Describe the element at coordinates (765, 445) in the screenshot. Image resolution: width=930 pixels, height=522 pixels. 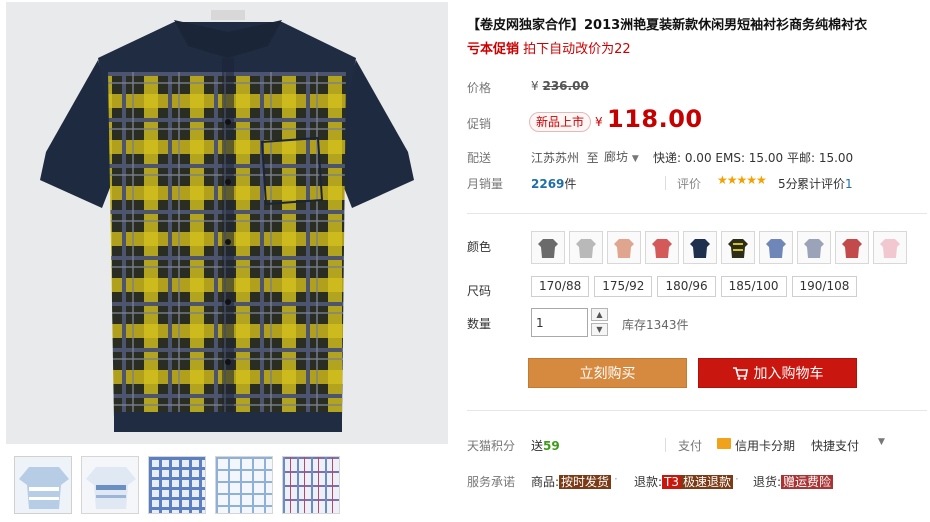
I see `credit-card-installment: 信用卡分期` at that location.